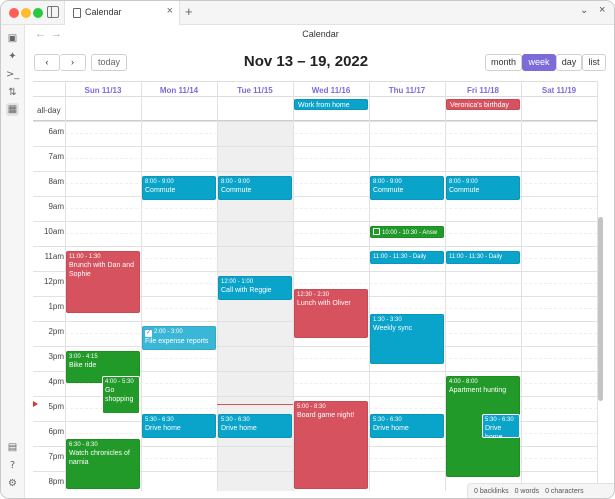  What do you see at coordinates (56, 381) in the screenshot?
I see `time-label: 4pm` at bounding box center [56, 381].